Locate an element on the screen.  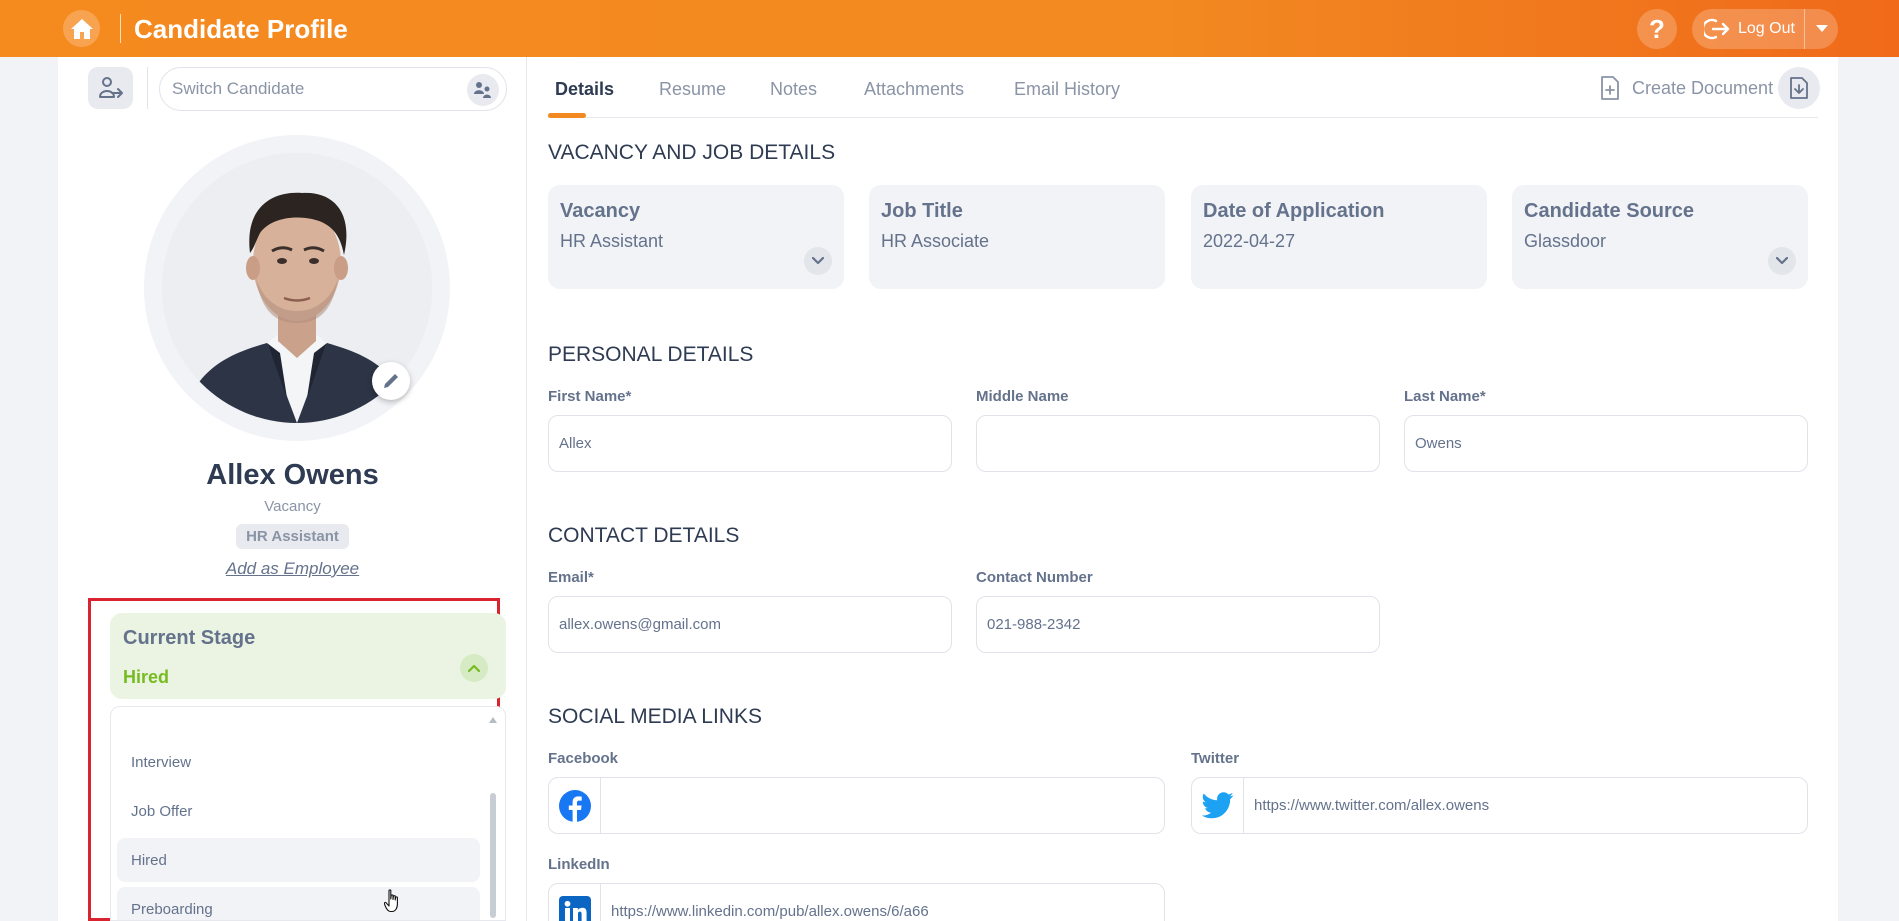
facebook-icon is located at coordinates (574, 805).